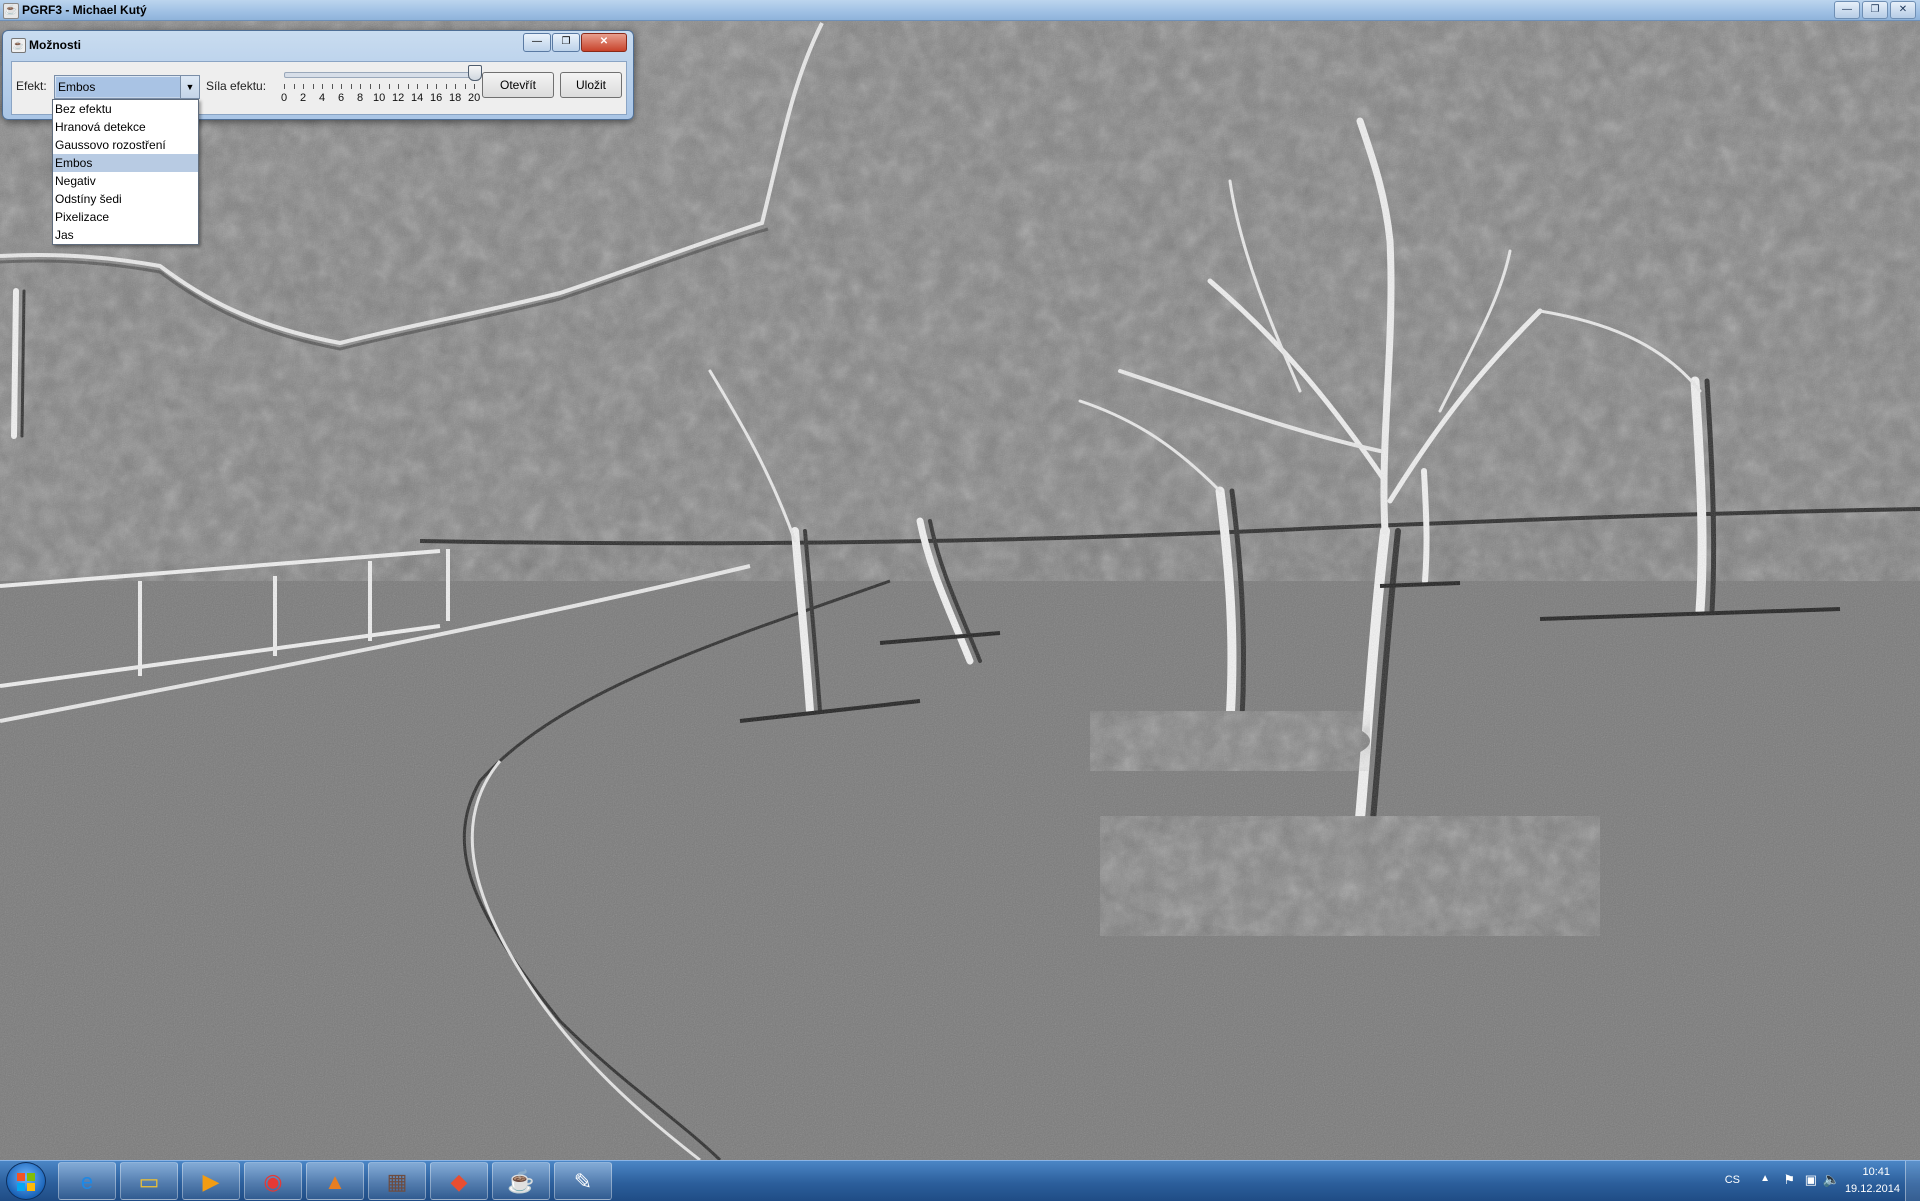 This screenshot has height=1201, width=1920. What do you see at coordinates (118, 87) in the screenshot?
I see `effect-selected-value: Embos` at bounding box center [118, 87].